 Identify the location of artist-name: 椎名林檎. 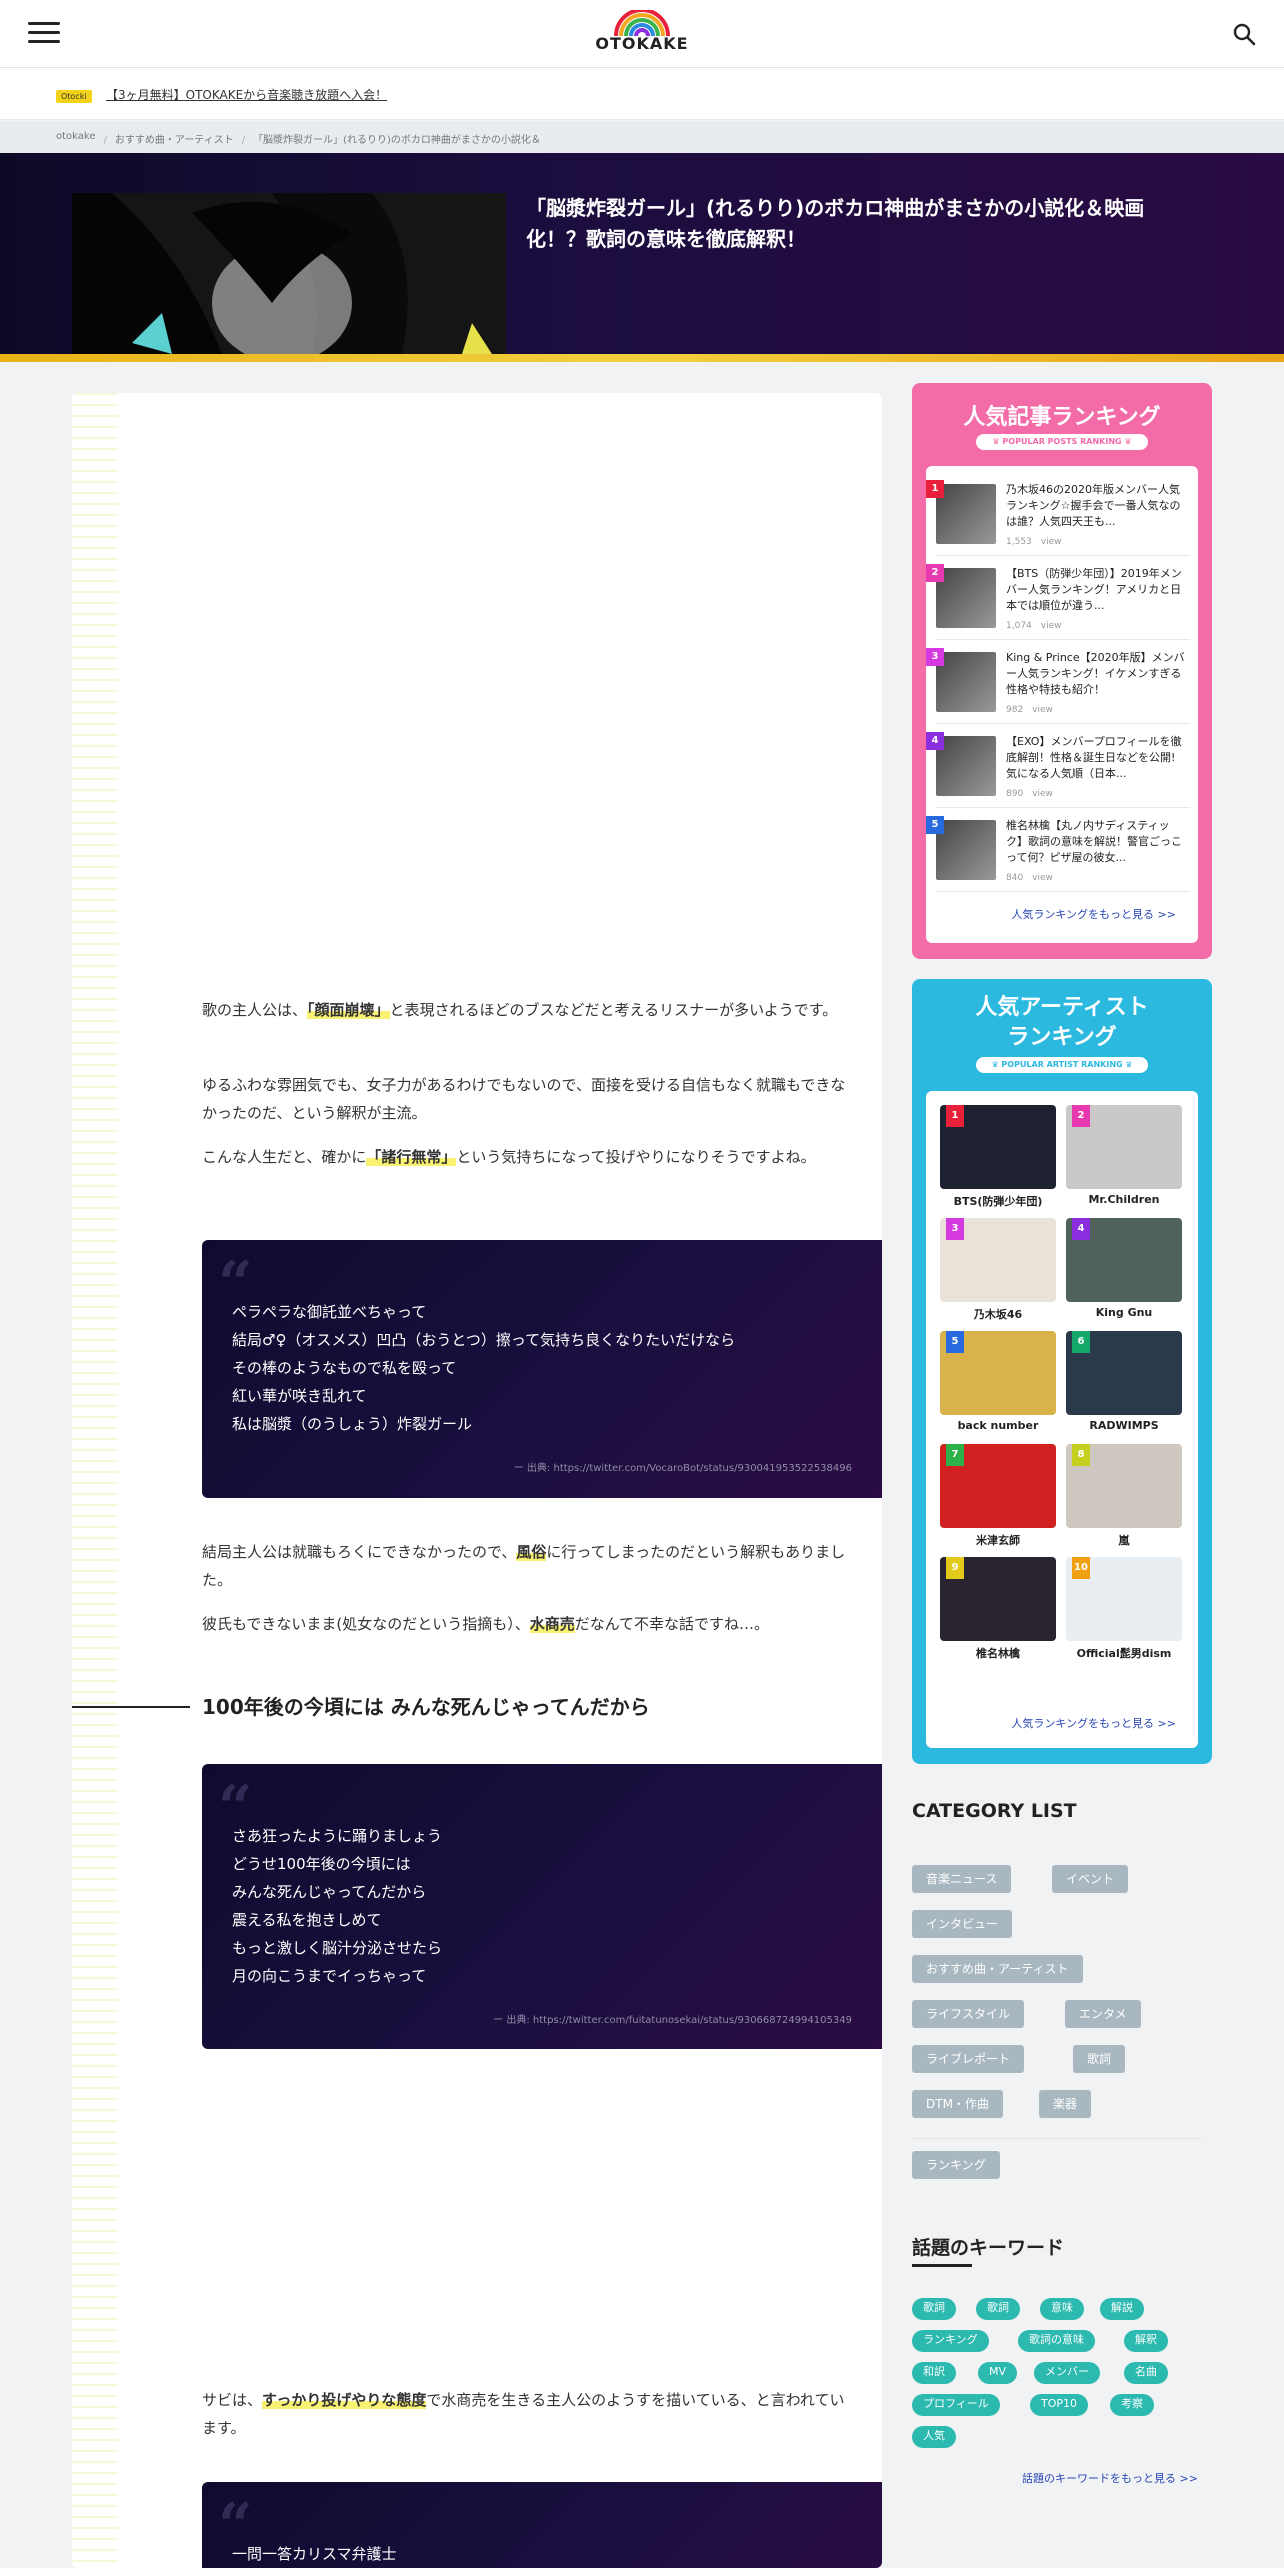
(998, 1653).